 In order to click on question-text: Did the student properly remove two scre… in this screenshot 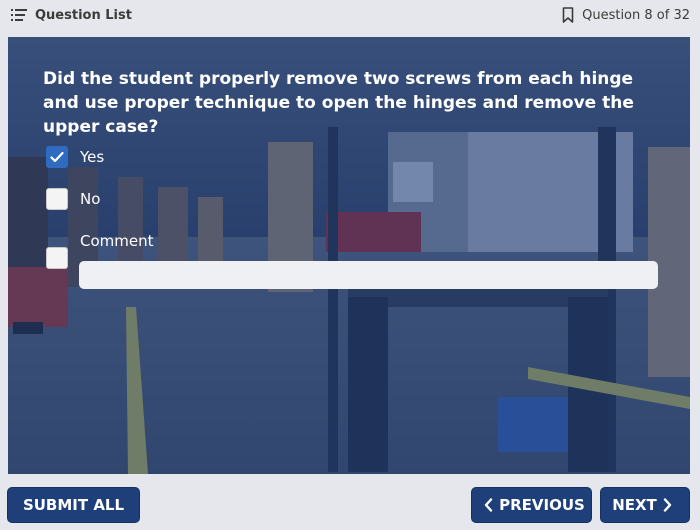, I will do `click(338, 103)`.